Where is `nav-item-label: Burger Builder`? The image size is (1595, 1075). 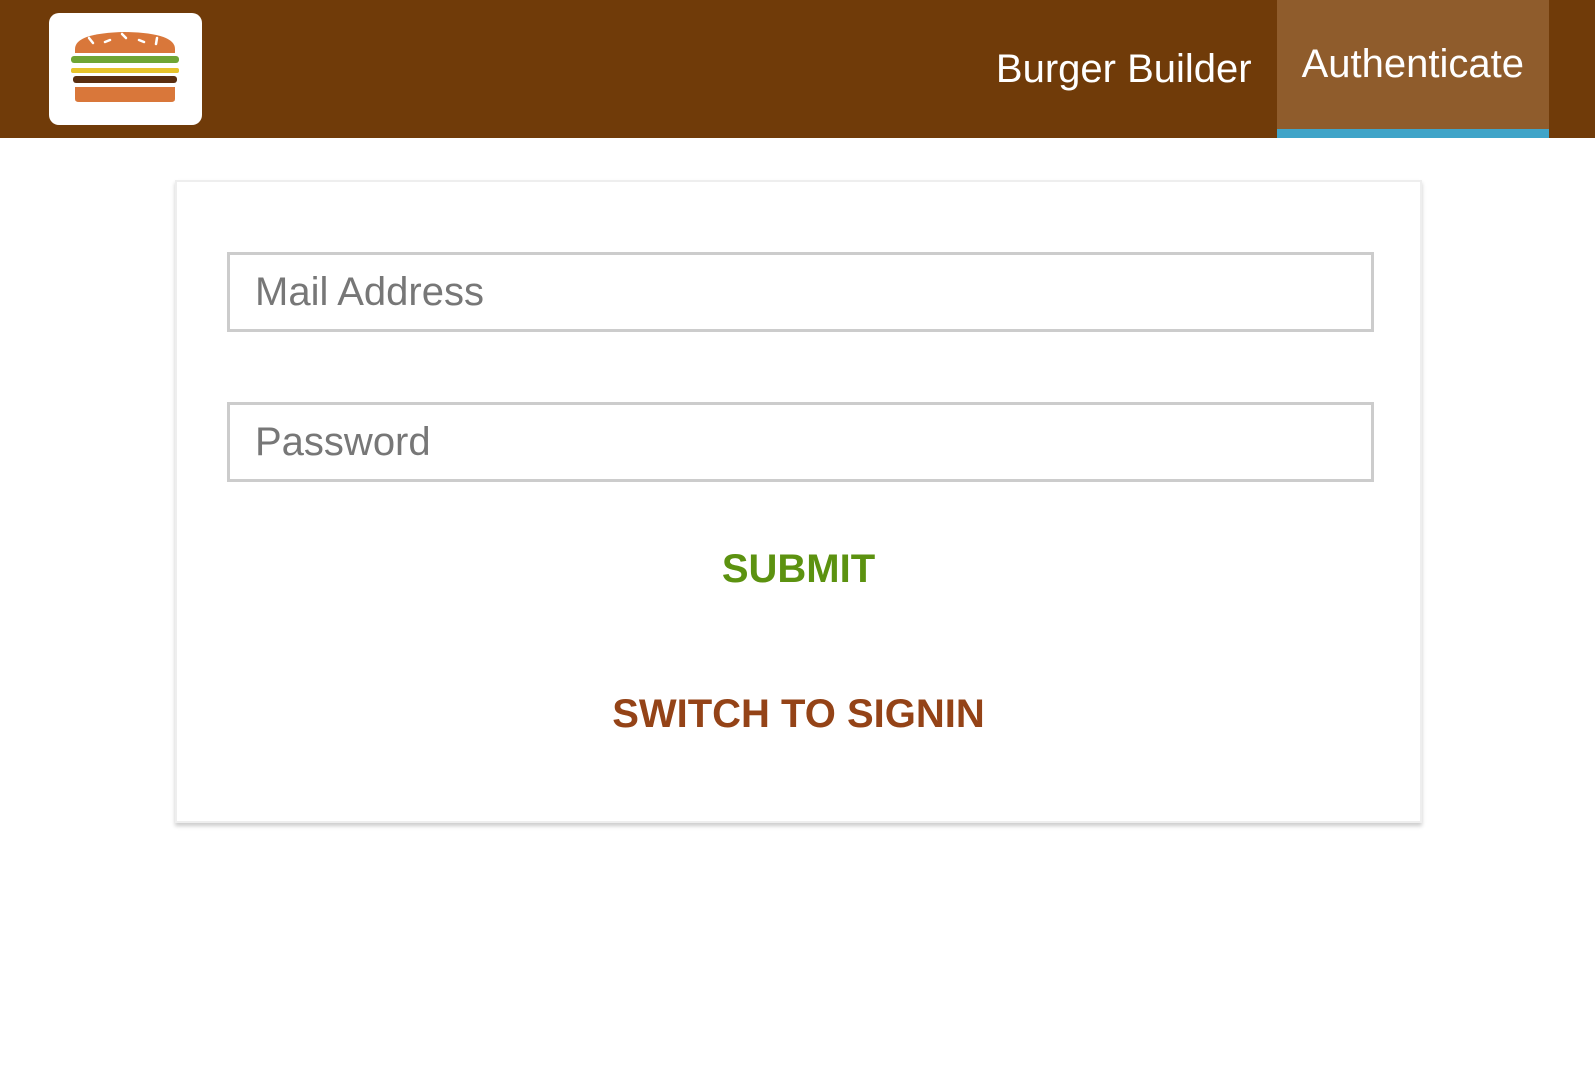
nav-item-label: Burger Builder is located at coordinates (1123, 68).